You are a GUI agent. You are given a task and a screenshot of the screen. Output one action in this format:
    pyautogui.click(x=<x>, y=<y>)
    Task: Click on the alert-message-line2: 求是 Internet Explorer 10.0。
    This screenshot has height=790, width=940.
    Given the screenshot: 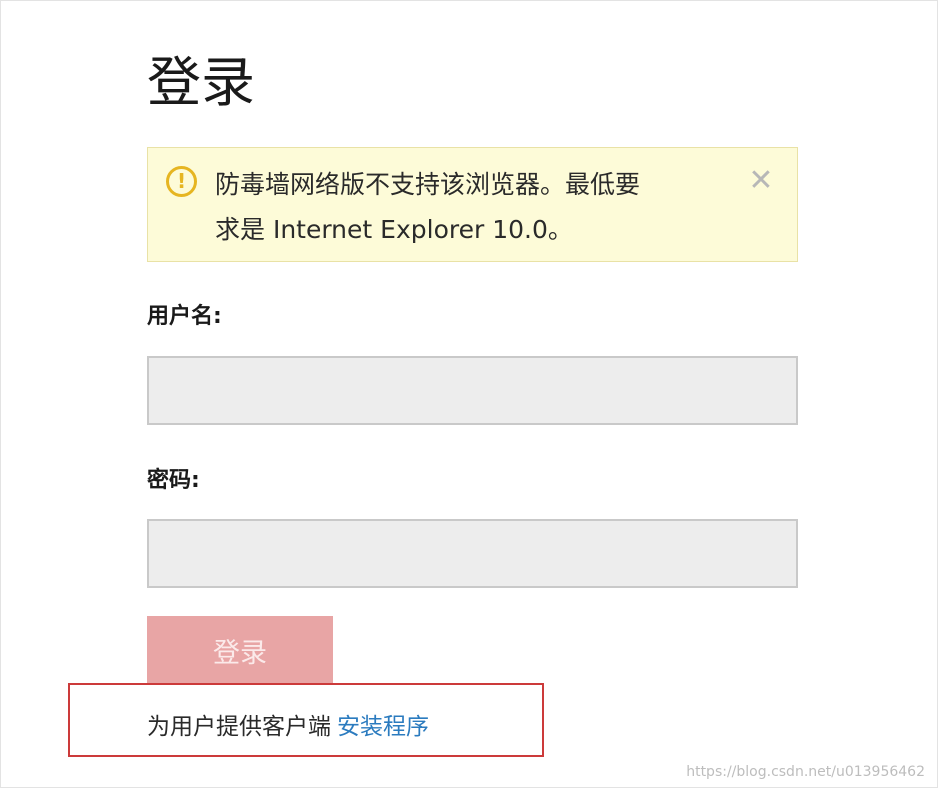 What is the action you would take?
    pyautogui.click(x=394, y=229)
    